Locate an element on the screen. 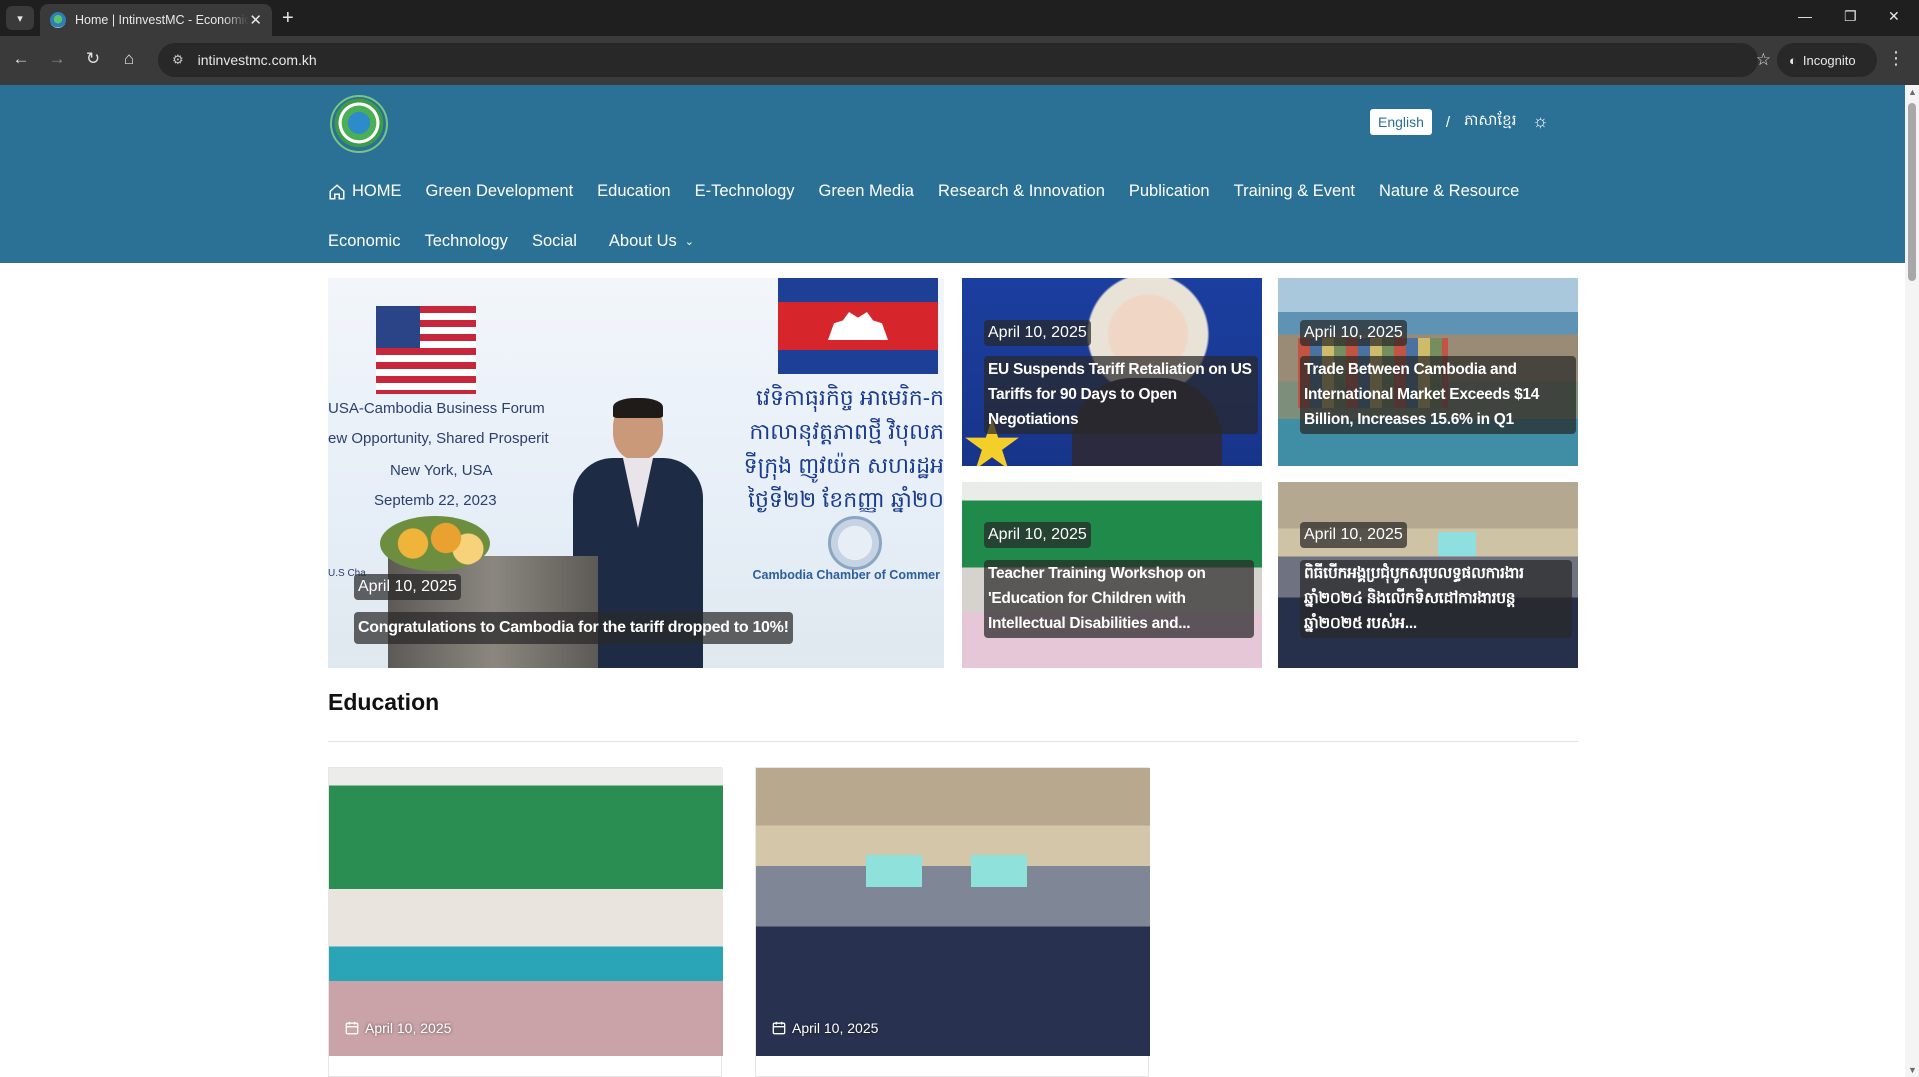  sun-icon: ☼ is located at coordinates (1540, 121).